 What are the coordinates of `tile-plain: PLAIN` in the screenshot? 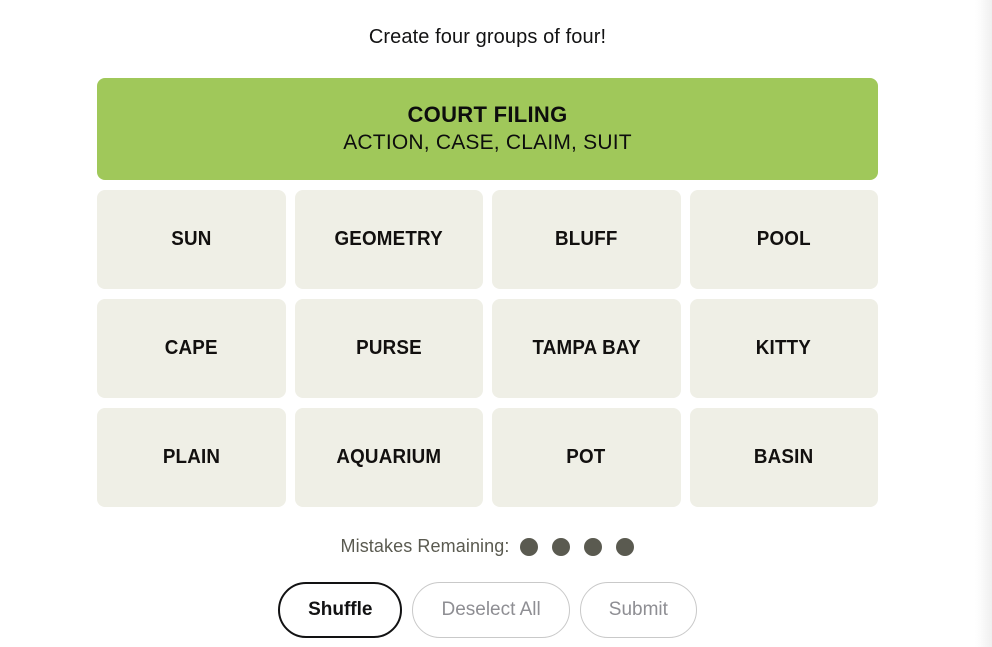 It's located at (191, 457).